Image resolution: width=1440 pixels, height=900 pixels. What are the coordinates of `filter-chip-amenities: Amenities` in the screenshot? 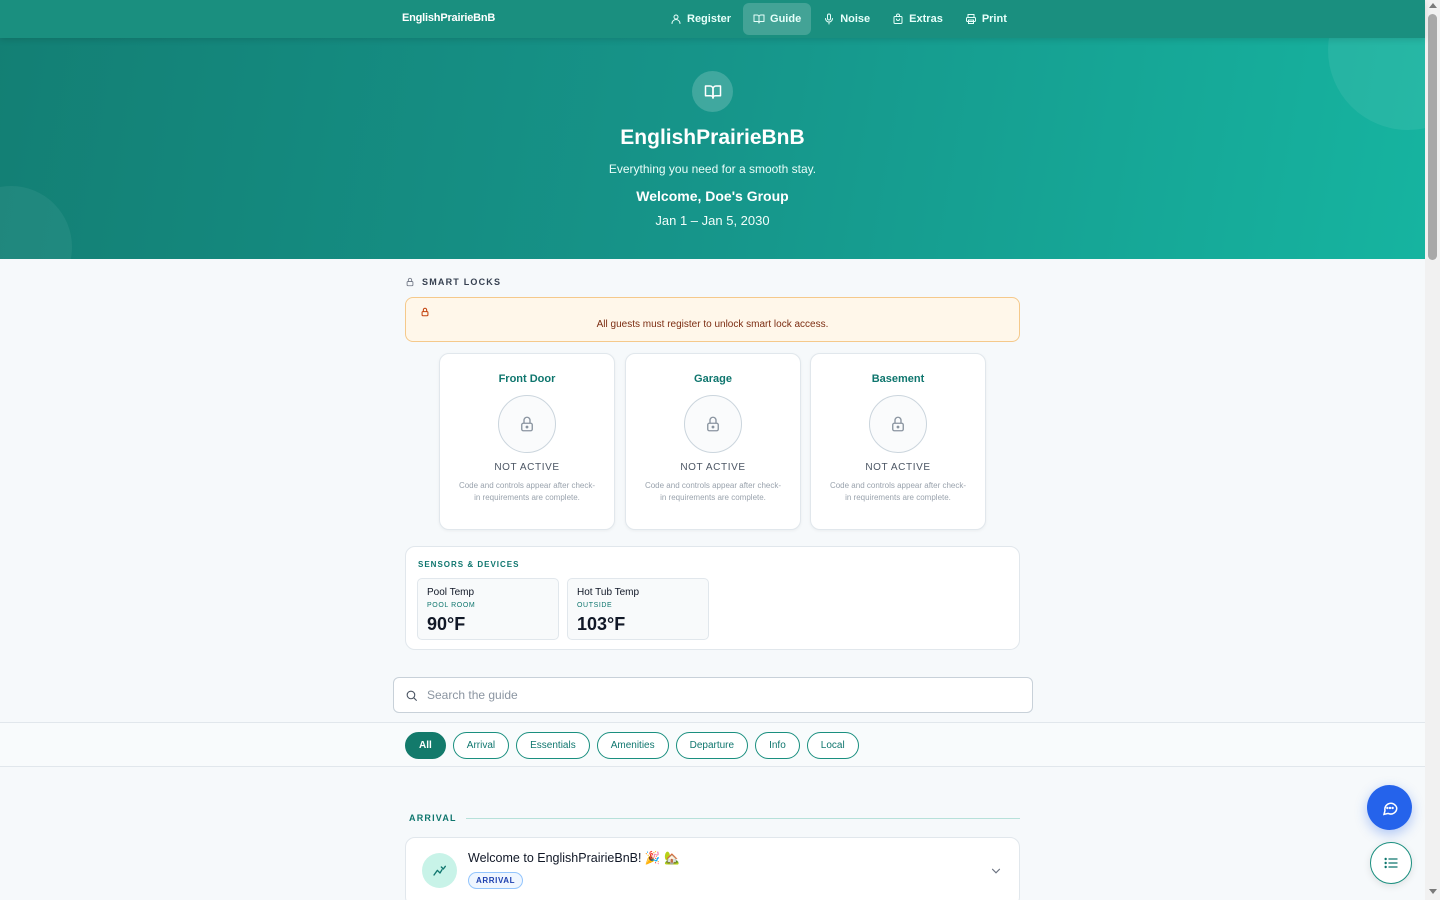 It's located at (632, 745).